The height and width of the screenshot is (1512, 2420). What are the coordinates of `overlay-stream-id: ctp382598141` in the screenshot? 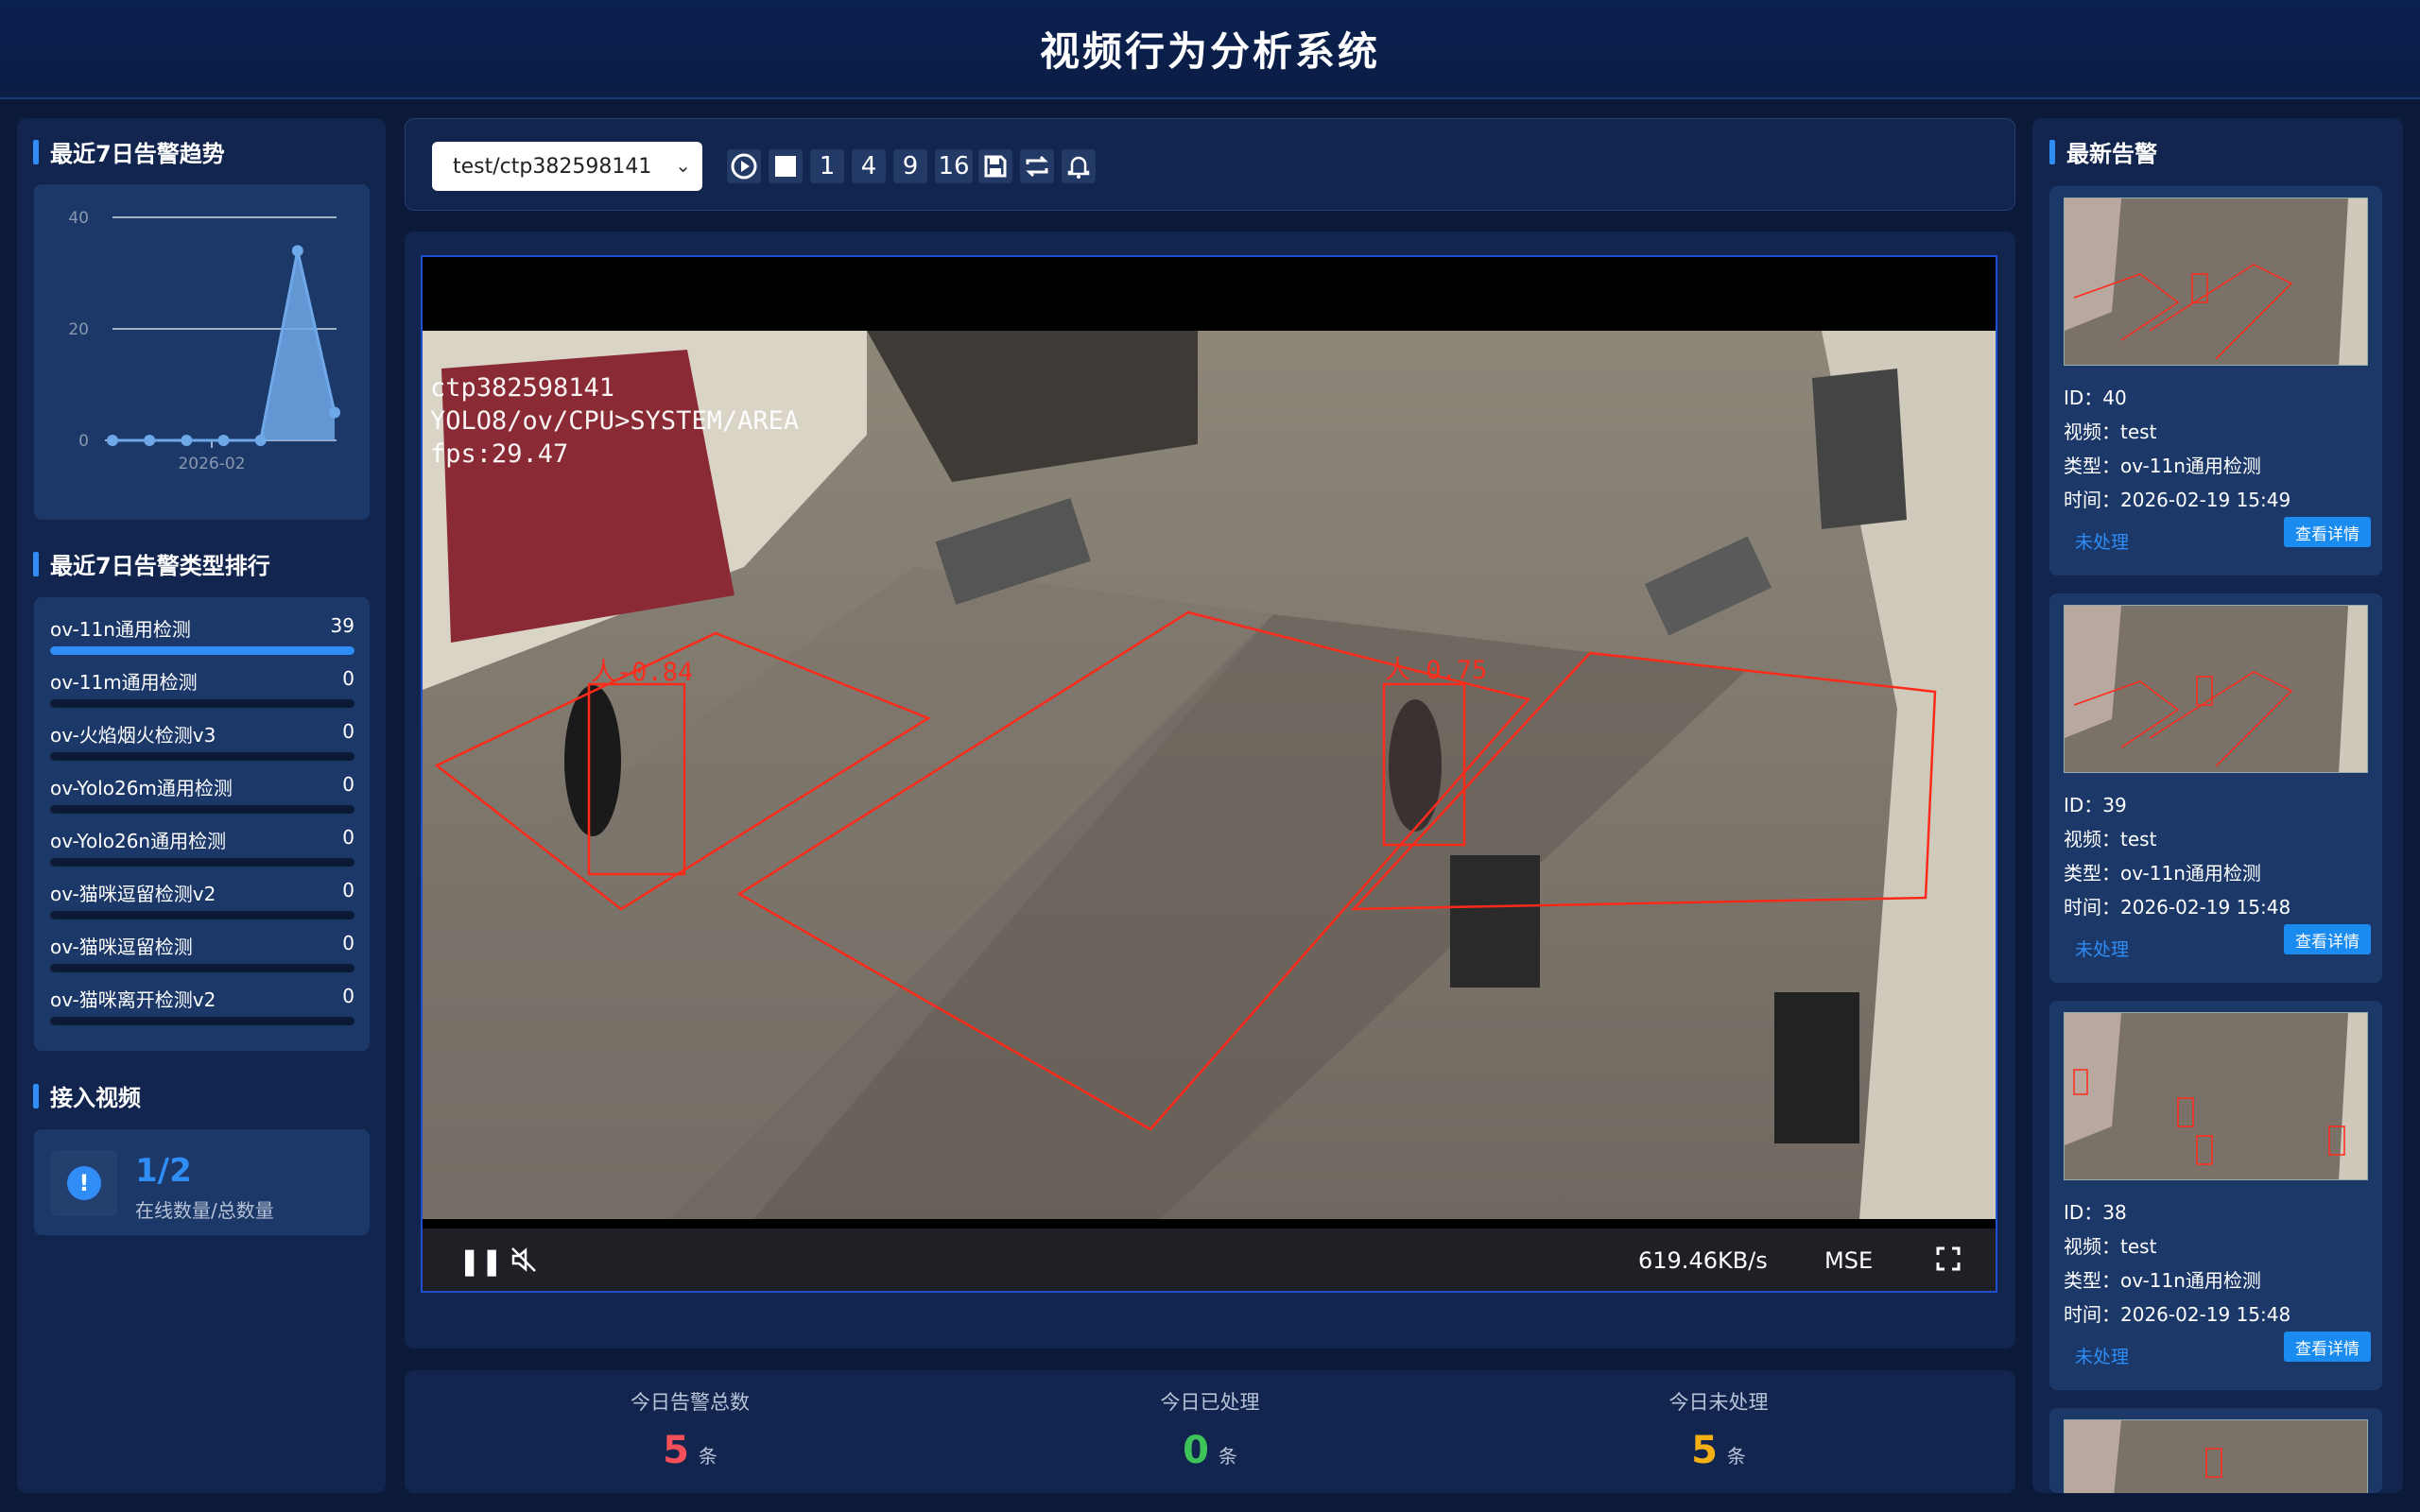 It's located at (522, 388).